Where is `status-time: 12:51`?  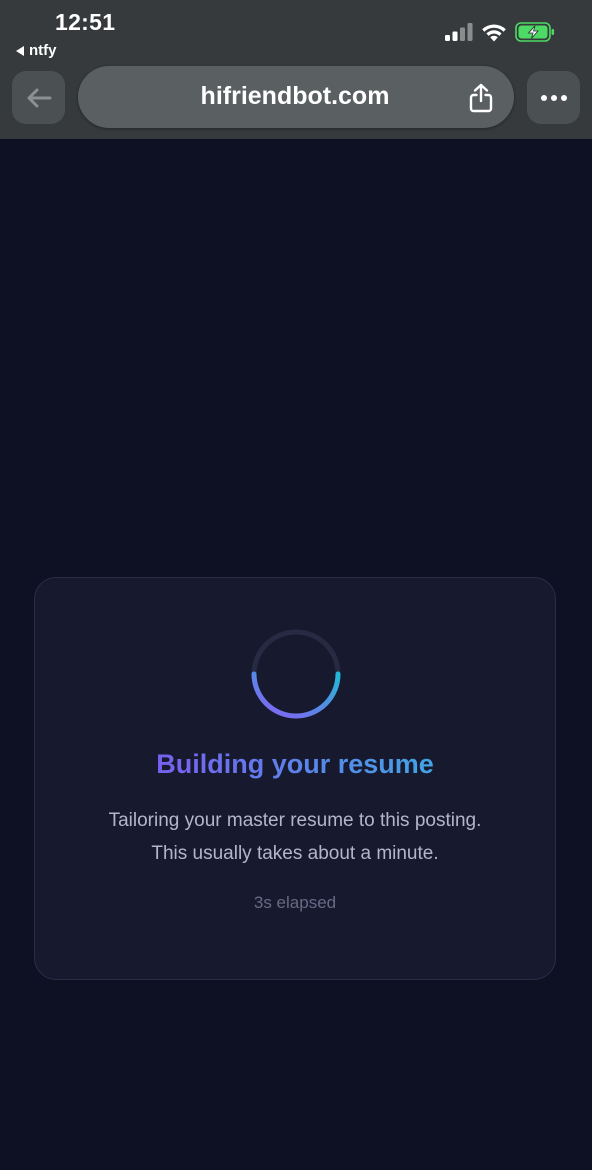 status-time: 12:51 is located at coordinates (85, 22).